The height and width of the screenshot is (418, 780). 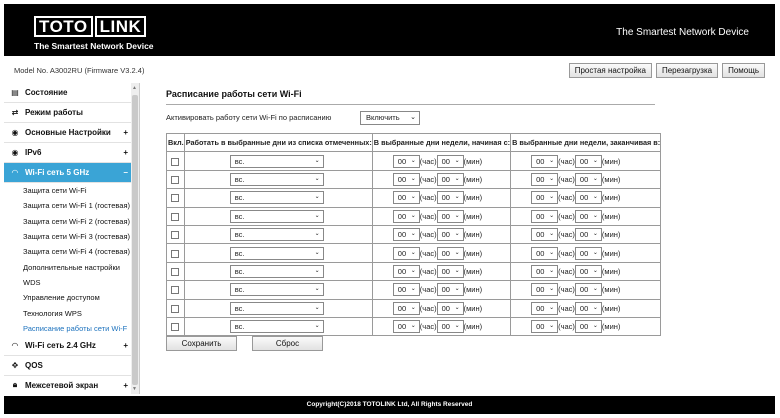 I want to click on sidebar-item-ipv6: ◉ IPv6 +, so click(x=68, y=153).